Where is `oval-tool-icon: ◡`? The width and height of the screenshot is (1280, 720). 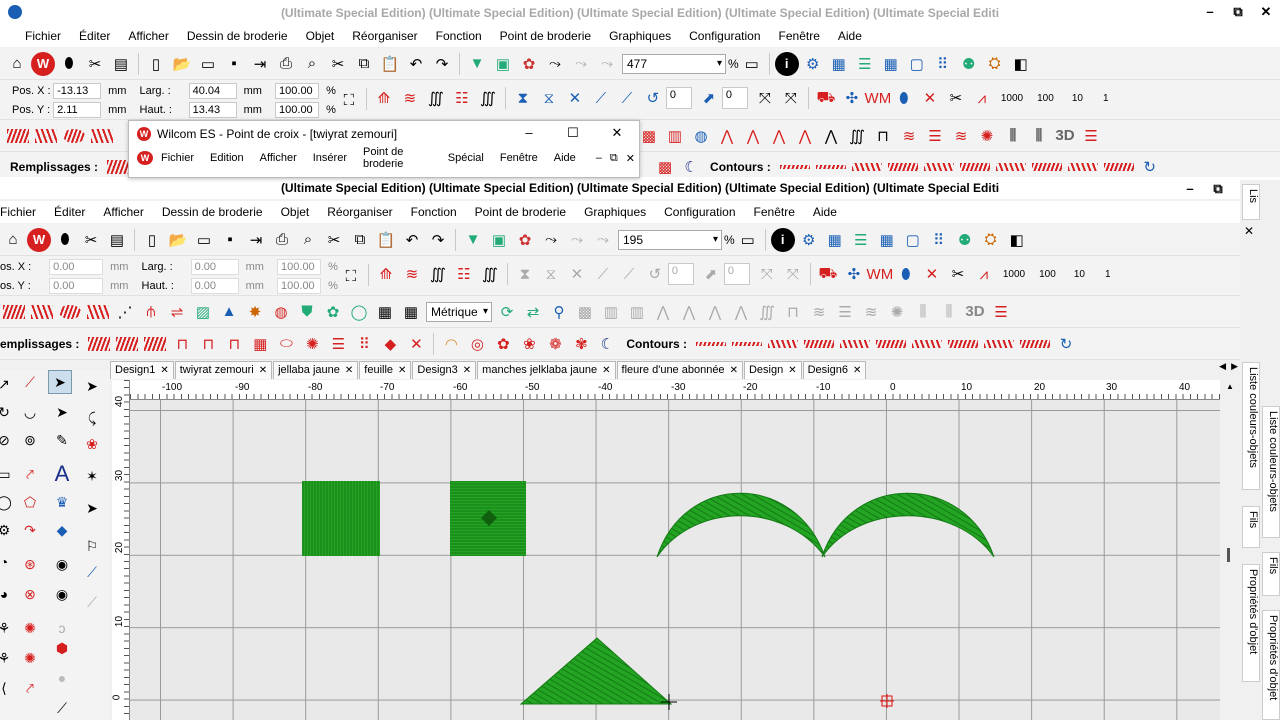
oval-tool-icon: ◡ is located at coordinates (30, 412).